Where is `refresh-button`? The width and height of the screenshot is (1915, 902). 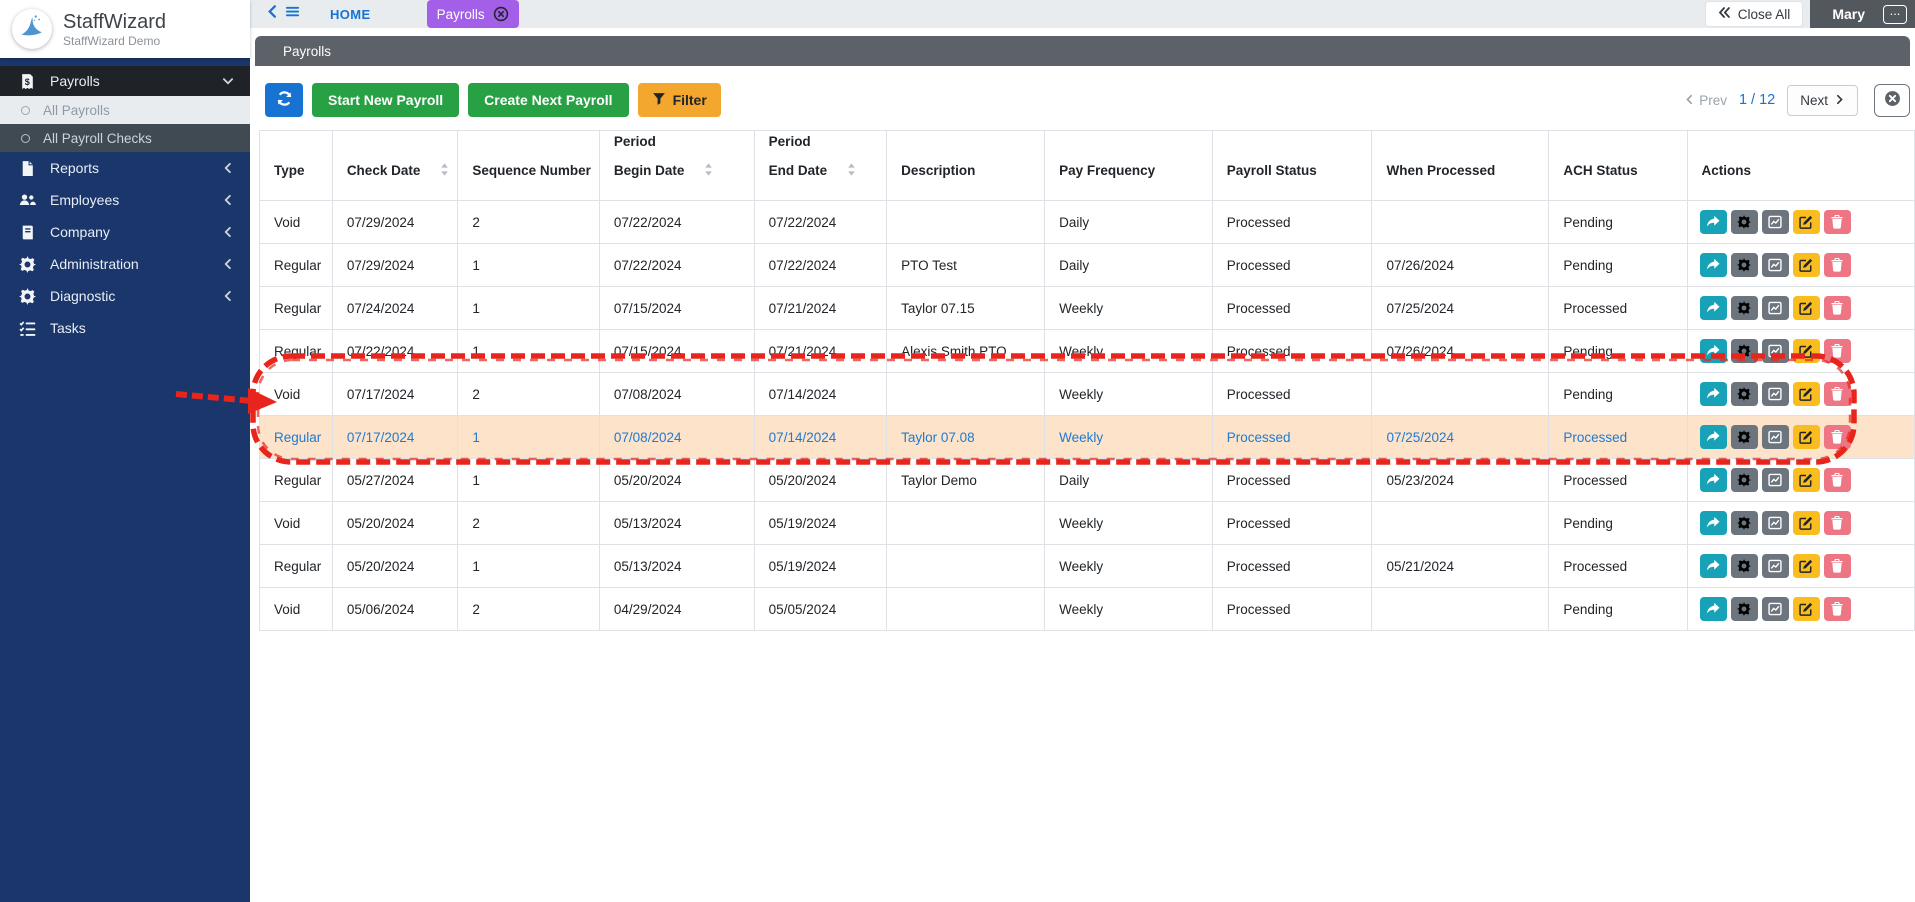
refresh-button is located at coordinates (284, 100).